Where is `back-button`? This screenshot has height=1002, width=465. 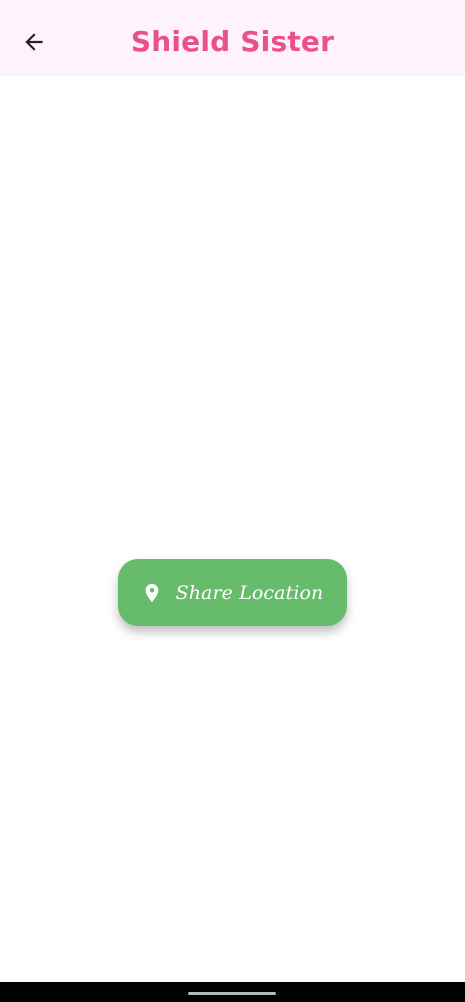 back-button is located at coordinates (34, 42).